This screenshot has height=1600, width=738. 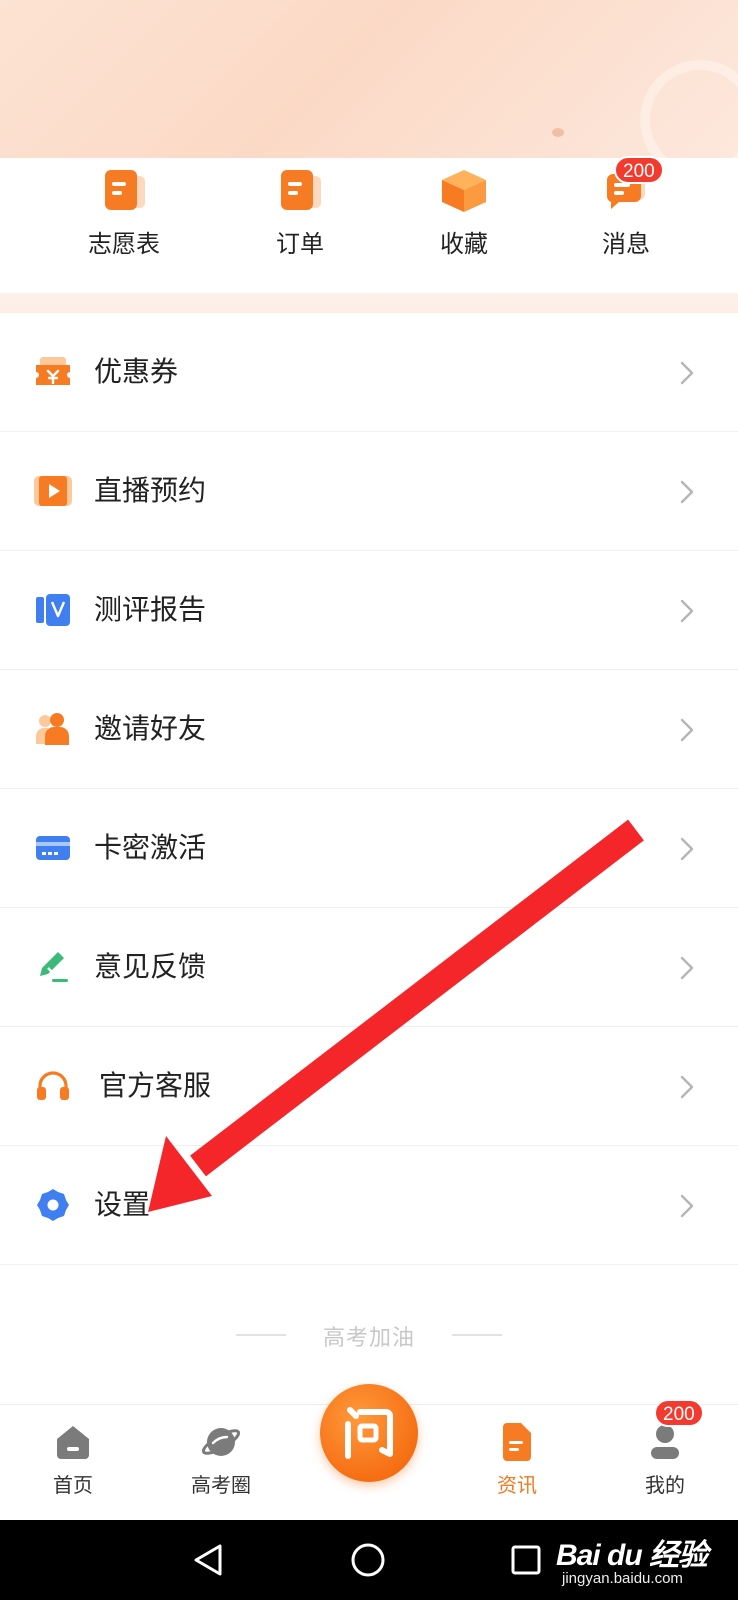 I want to click on quick-action-favorites: 收藏, so click(x=464, y=223).